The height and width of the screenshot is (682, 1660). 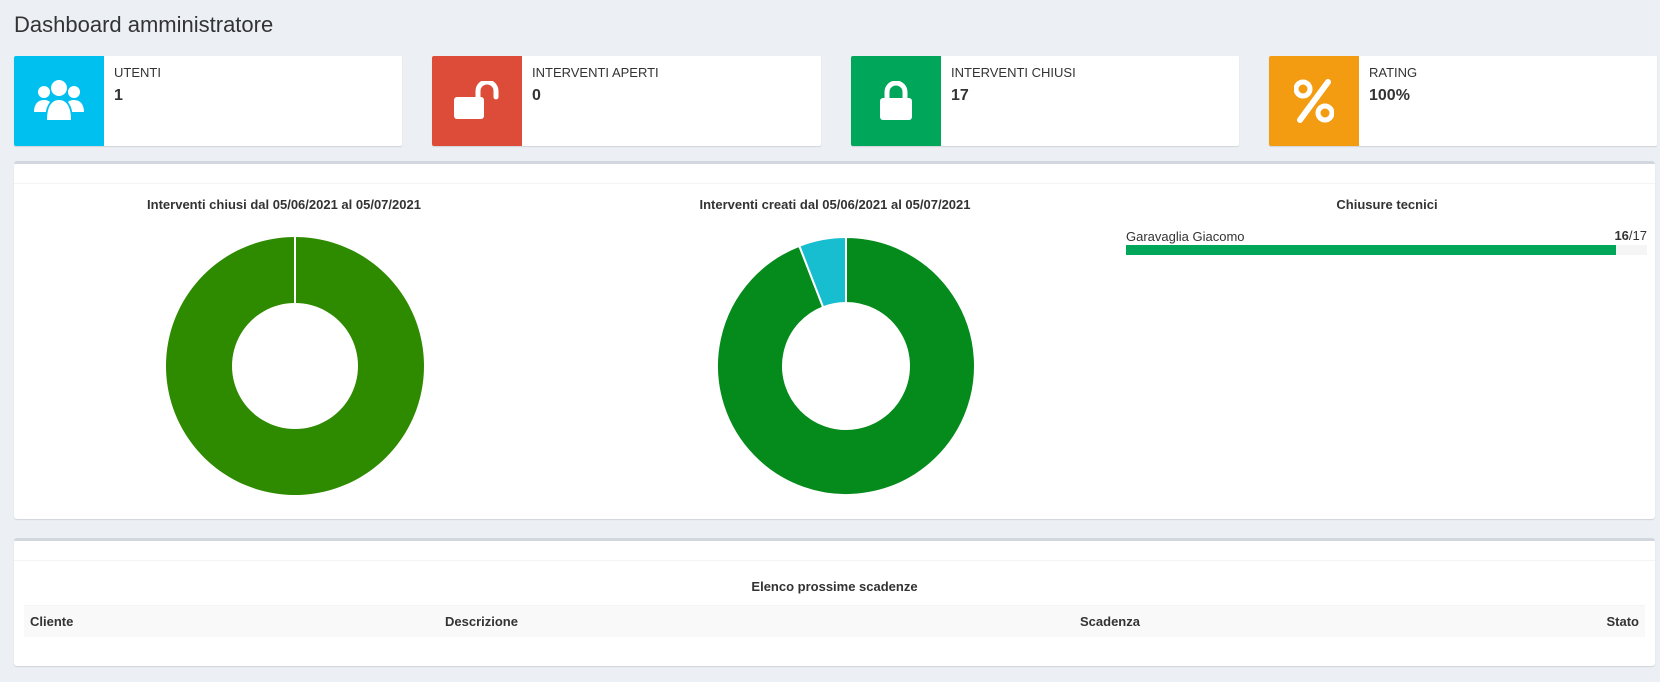 What do you see at coordinates (1110, 621) in the screenshot?
I see `column-header-scadenza: Scadenza` at bounding box center [1110, 621].